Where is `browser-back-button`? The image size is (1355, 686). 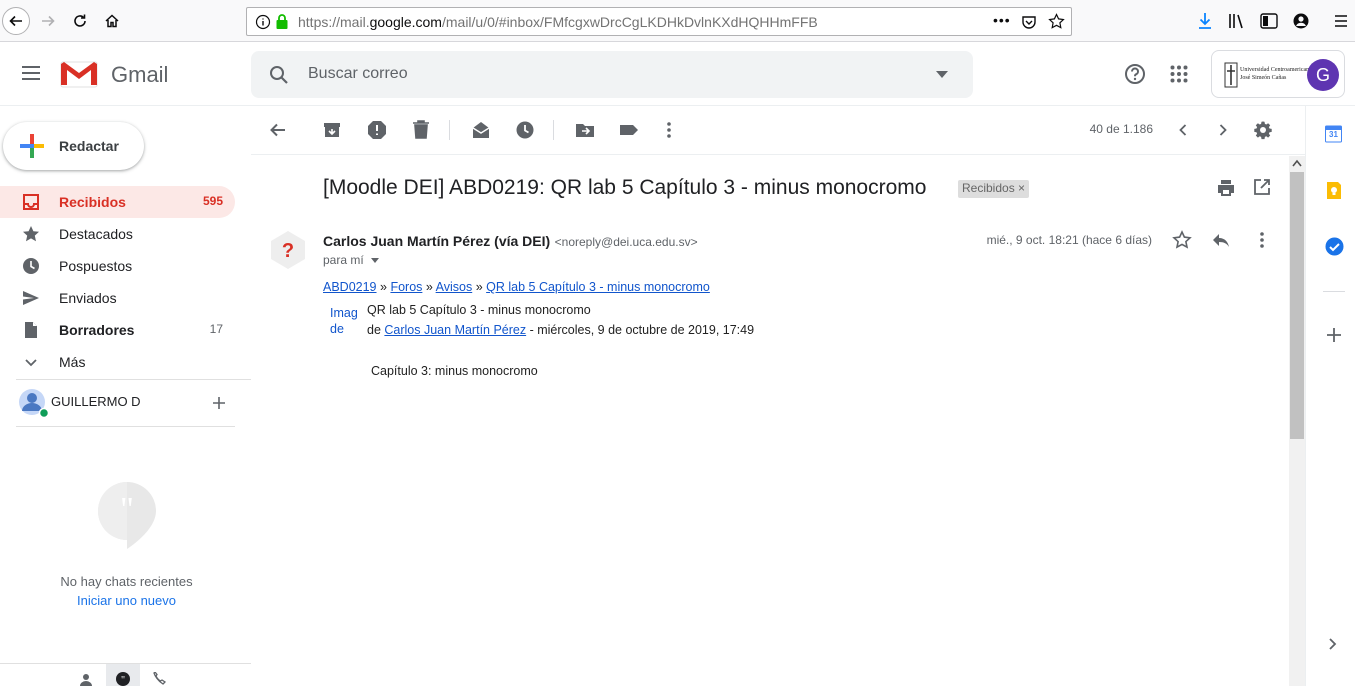
browser-back-button is located at coordinates (16, 21).